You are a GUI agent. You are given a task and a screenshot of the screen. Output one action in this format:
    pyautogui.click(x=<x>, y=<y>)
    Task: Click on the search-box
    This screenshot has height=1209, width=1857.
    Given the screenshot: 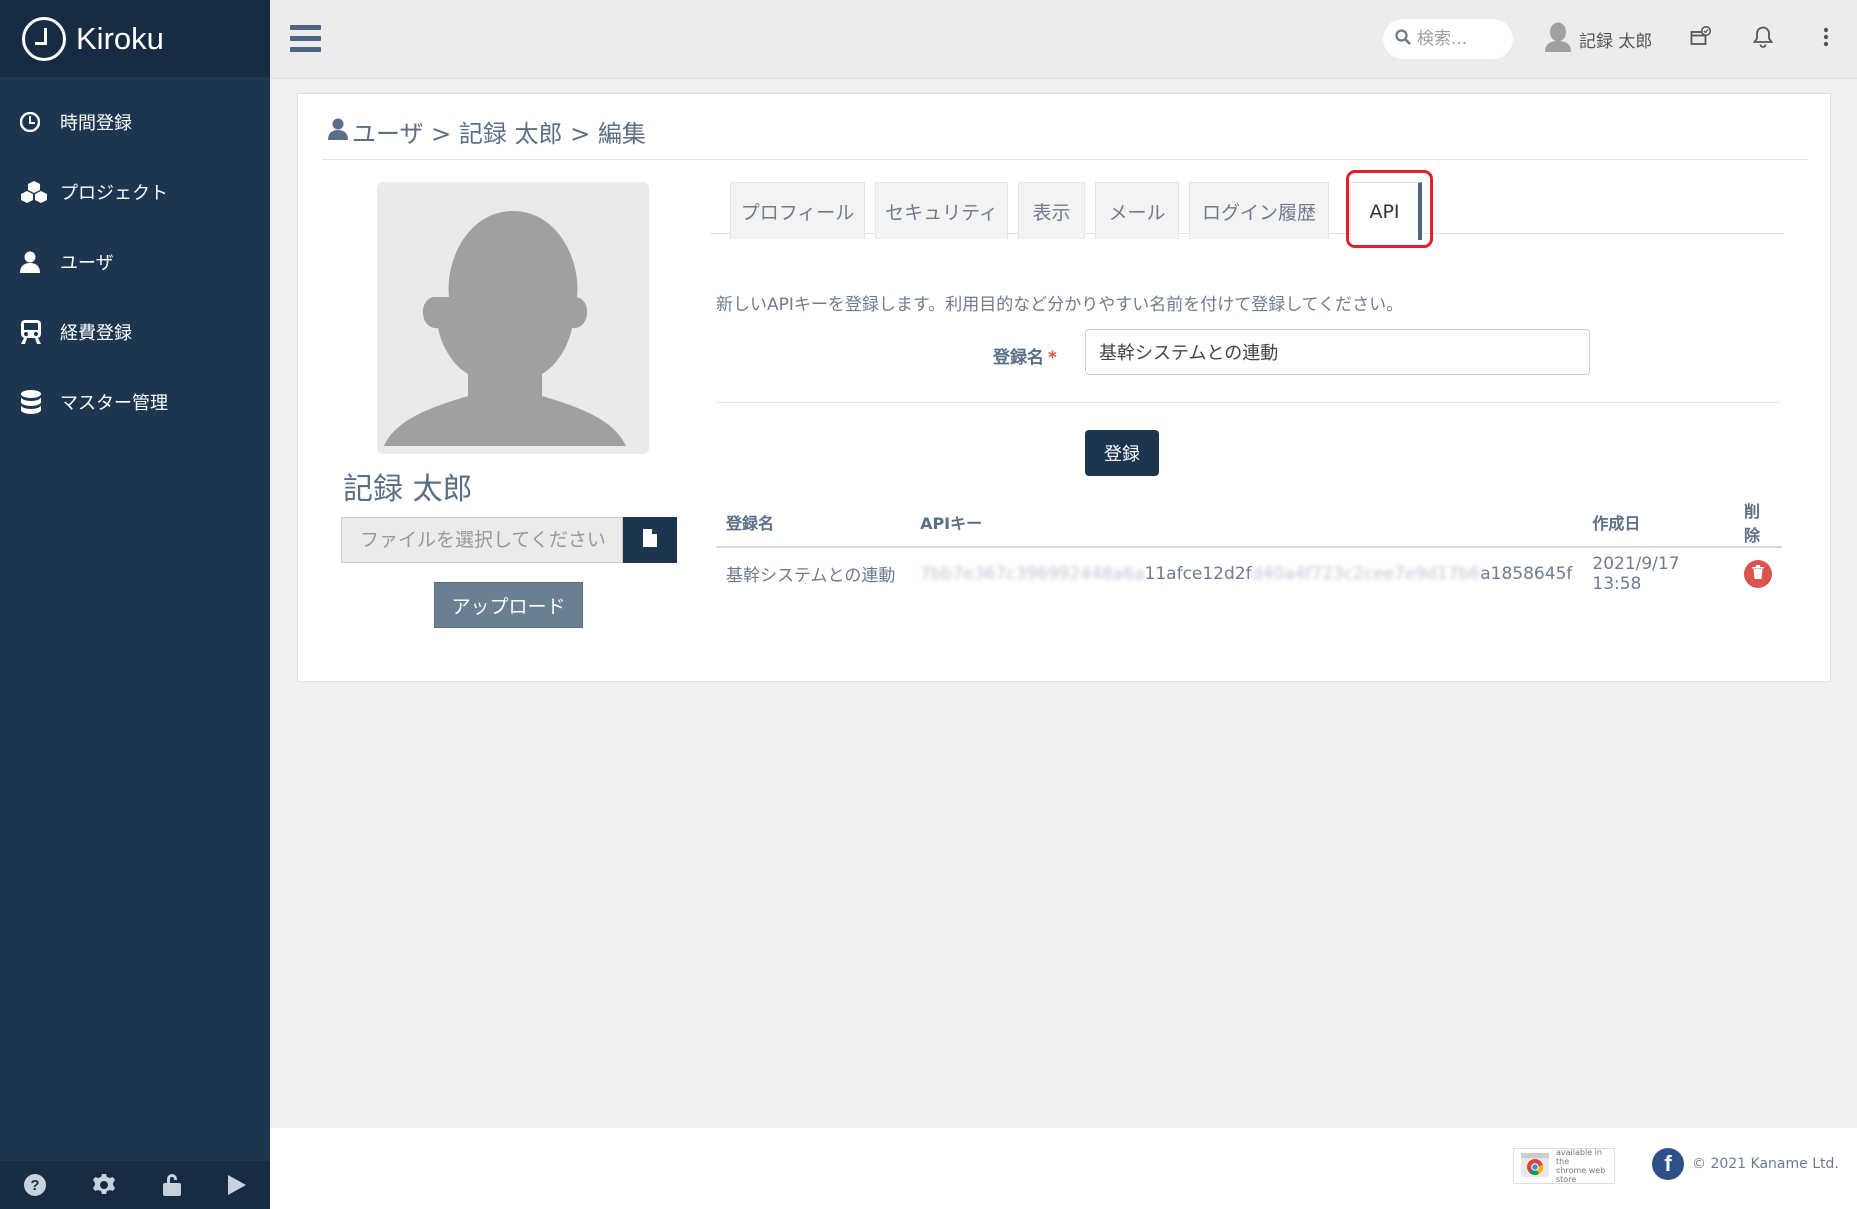 What is the action you would take?
    pyautogui.click(x=1448, y=39)
    